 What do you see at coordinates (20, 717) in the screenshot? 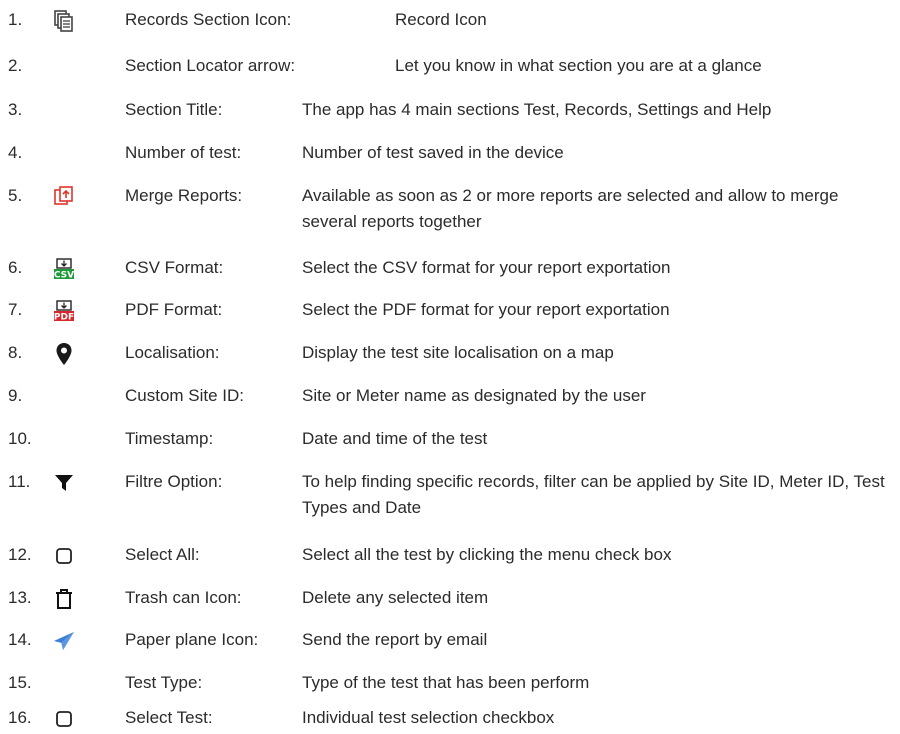
I see `item-number: 16.` at bounding box center [20, 717].